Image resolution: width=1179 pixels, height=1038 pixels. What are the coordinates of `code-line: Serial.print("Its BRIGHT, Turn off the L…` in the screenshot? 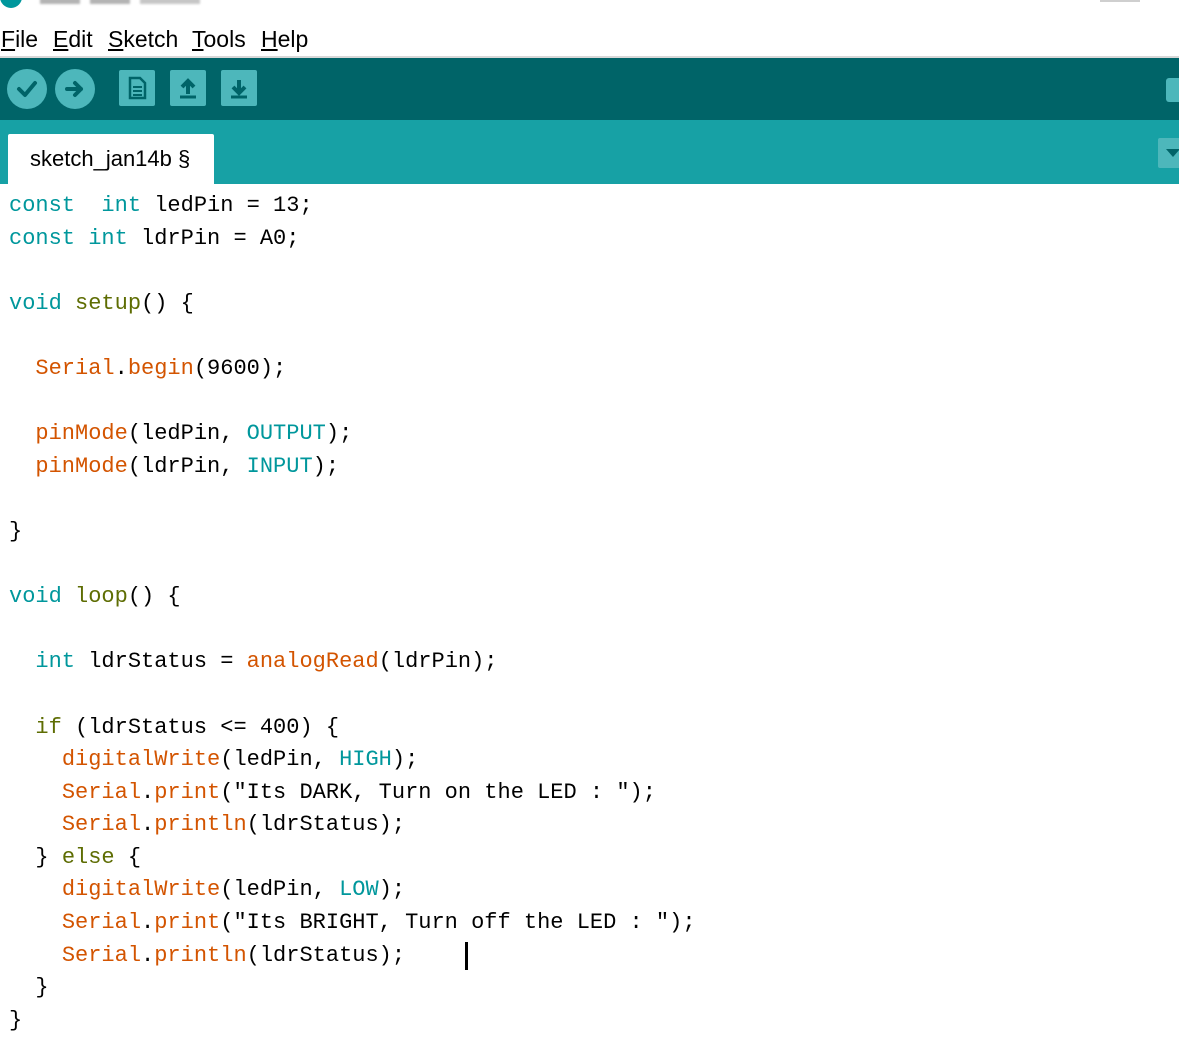 It's located at (352, 923).